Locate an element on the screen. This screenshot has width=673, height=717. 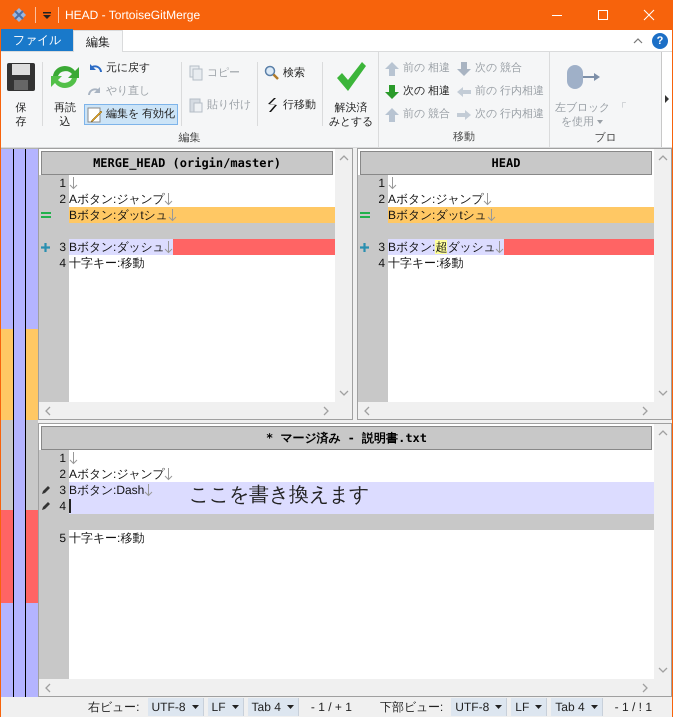
ribbon-tab: ファイル is located at coordinates (37, 40).